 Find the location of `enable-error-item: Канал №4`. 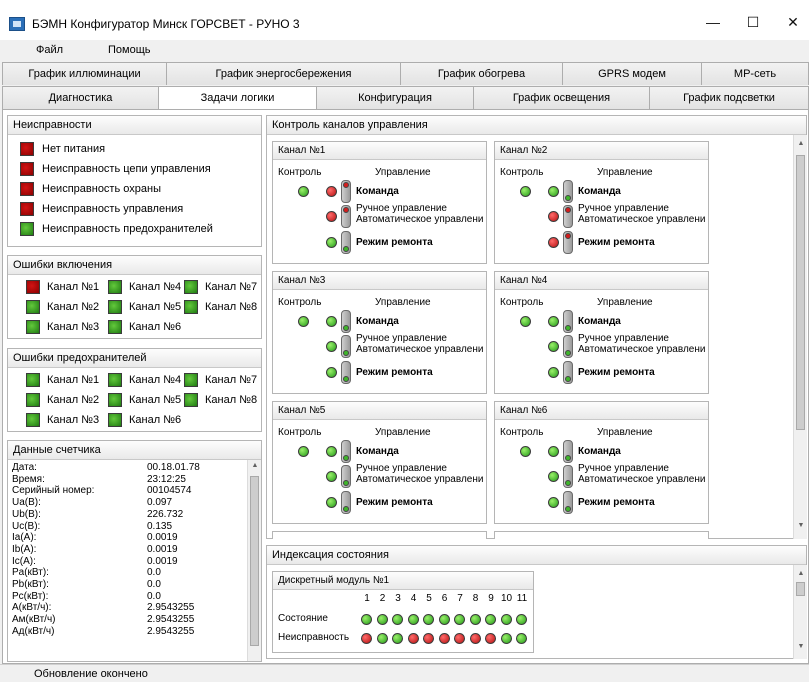

enable-error-item: Канал №4 is located at coordinates (144, 288).